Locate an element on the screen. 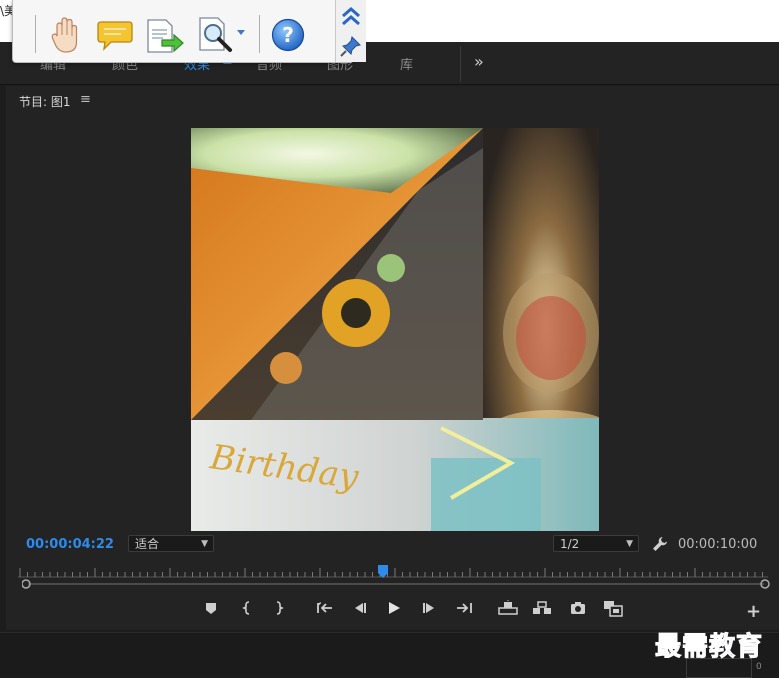 The width and height of the screenshot is (779, 678). workspace-tab-libraries: 库 is located at coordinates (406, 63).